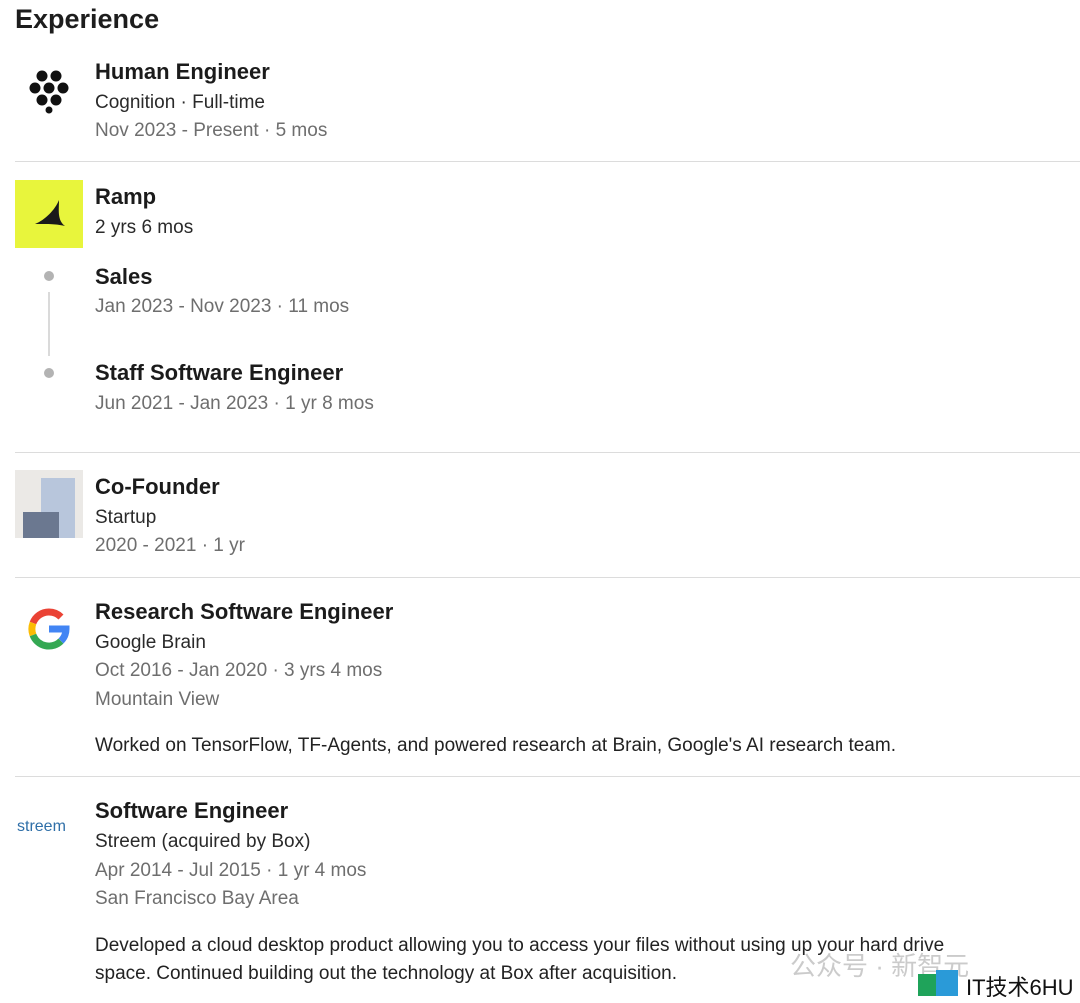 This screenshot has height=1003, width=1080. What do you see at coordinates (191, 811) in the screenshot?
I see `job-title: Software Engineer` at bounding box center [191, 811].